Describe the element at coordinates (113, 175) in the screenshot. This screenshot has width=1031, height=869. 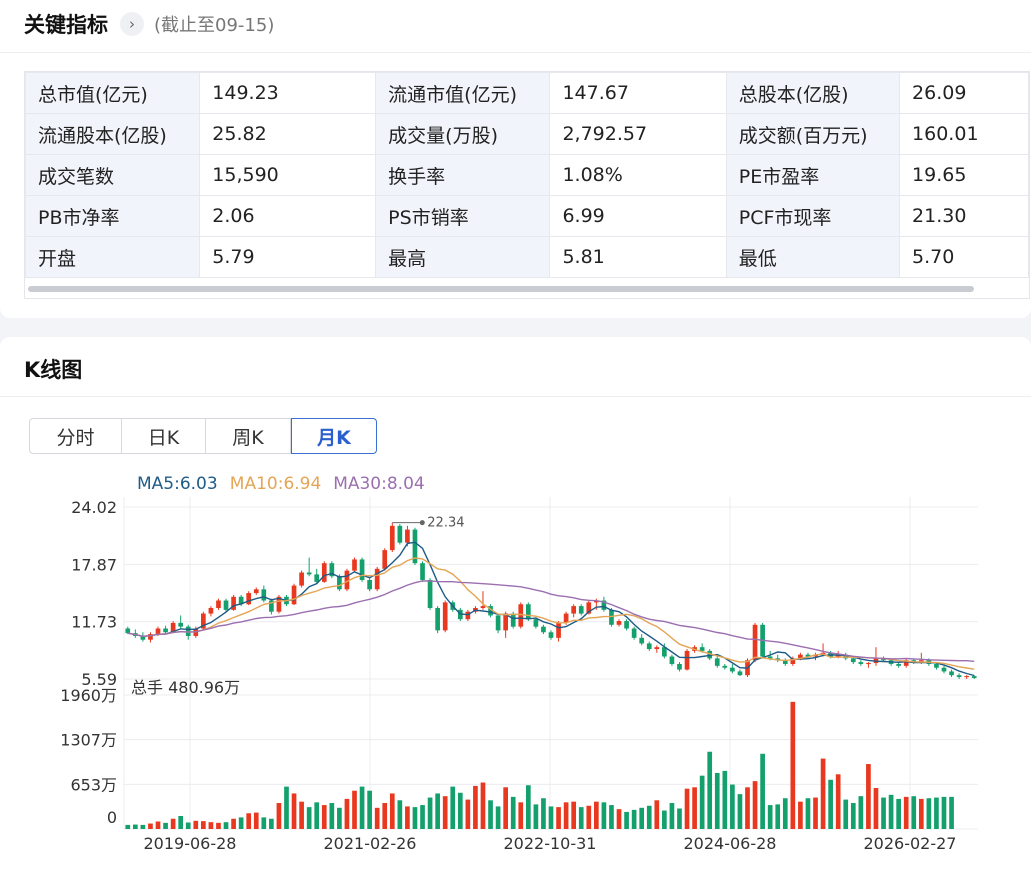
I see `metric-label: 成交笔数` at that location.